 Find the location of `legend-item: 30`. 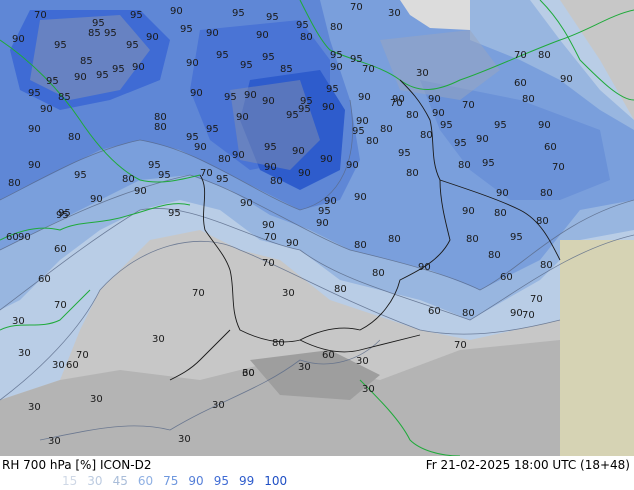

legend-item: 30 is located at coordinates (95, 481).